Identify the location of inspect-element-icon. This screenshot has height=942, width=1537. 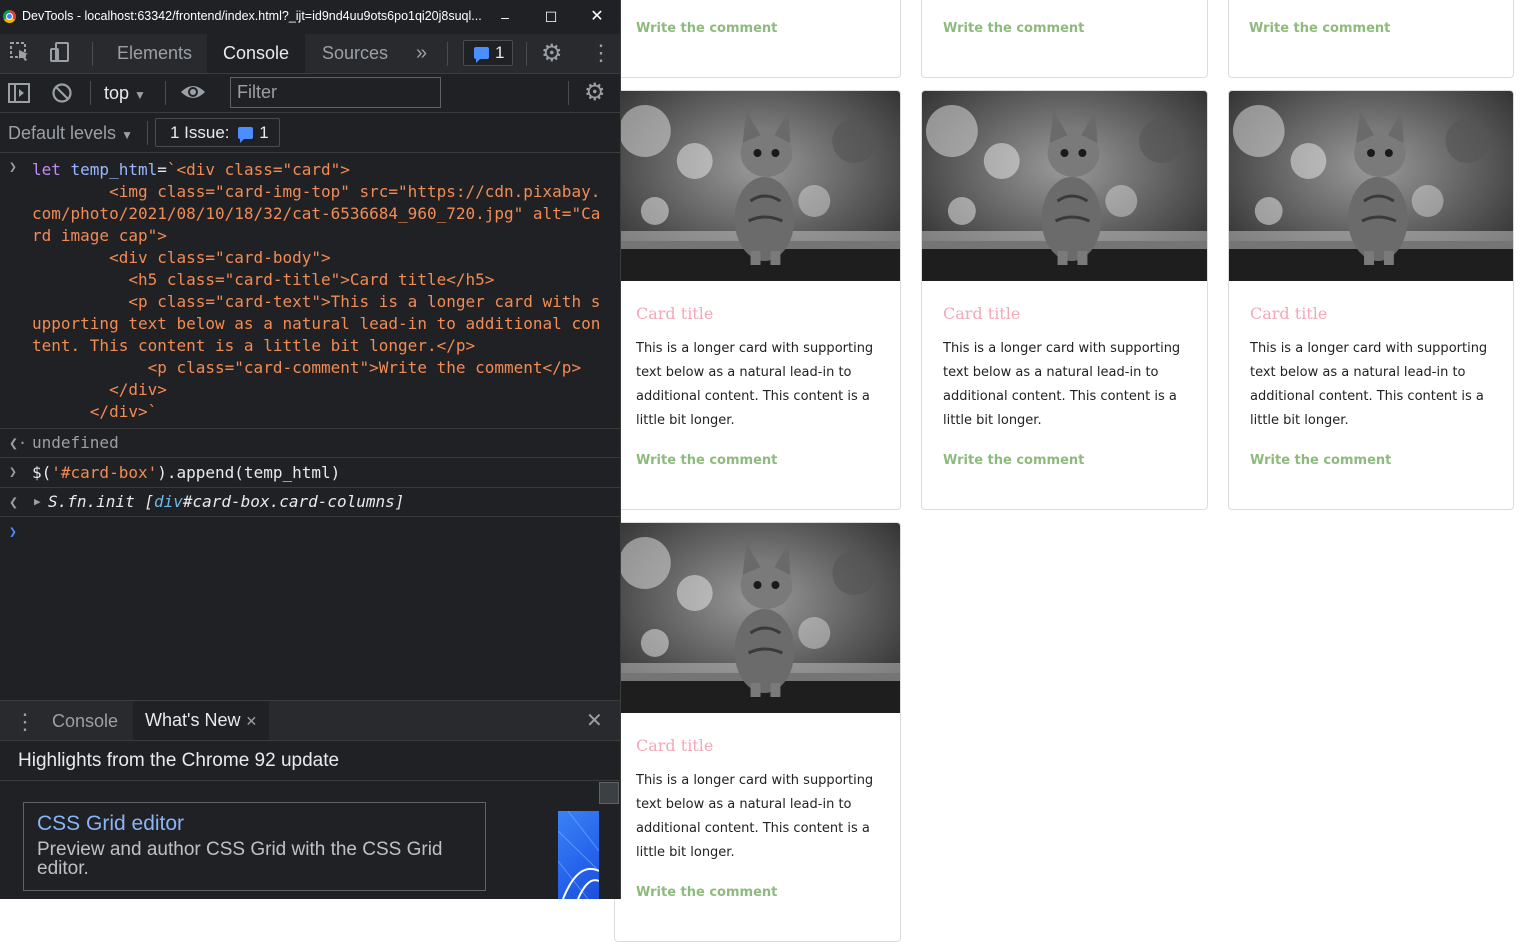
(20, 53).